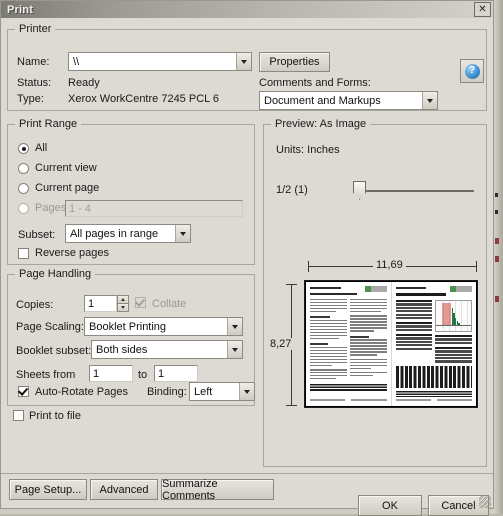  I want to click on radio-current-page, so click(23, 188).